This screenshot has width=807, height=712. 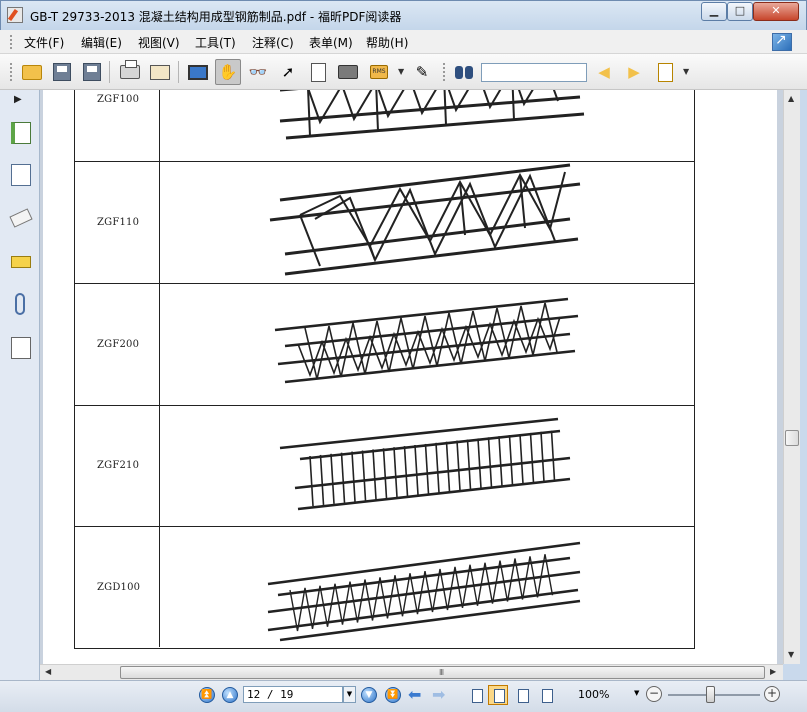 I want to click on menu-edit: 编辑(E), so click(x=101, y=42).